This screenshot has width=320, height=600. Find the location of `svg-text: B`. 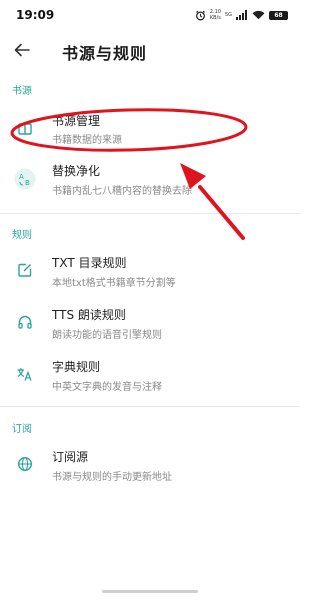

svg-text: B is located at coordinates (27, 183).